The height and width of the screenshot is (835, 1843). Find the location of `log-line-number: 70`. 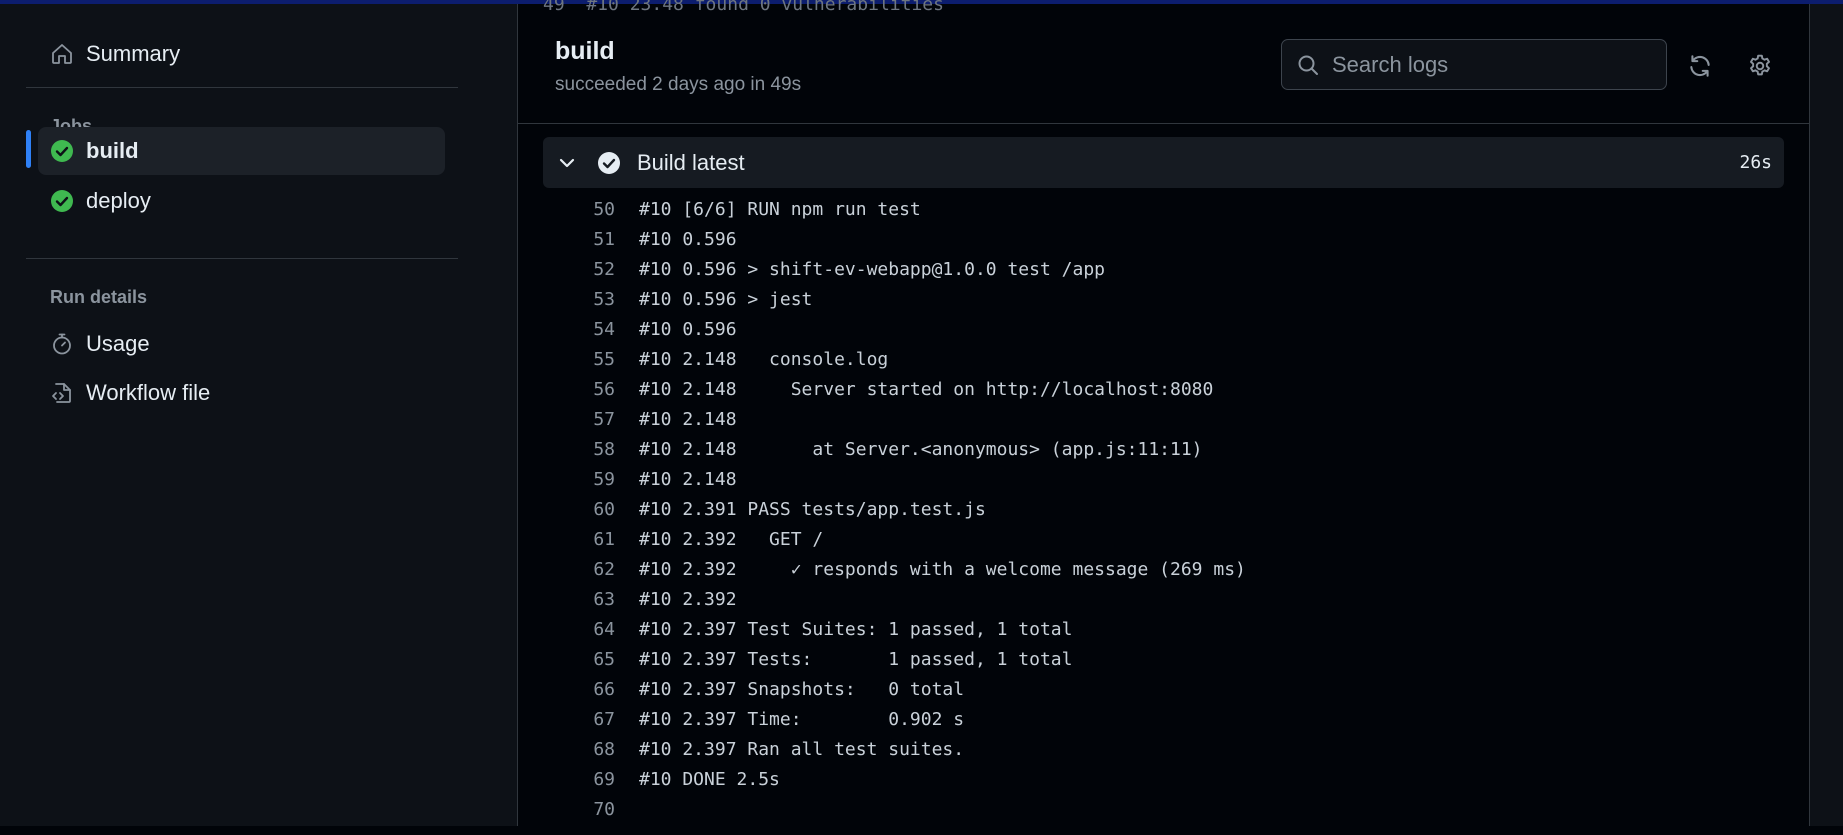

log-line-number: 70 is located at coordinates (579, 810).